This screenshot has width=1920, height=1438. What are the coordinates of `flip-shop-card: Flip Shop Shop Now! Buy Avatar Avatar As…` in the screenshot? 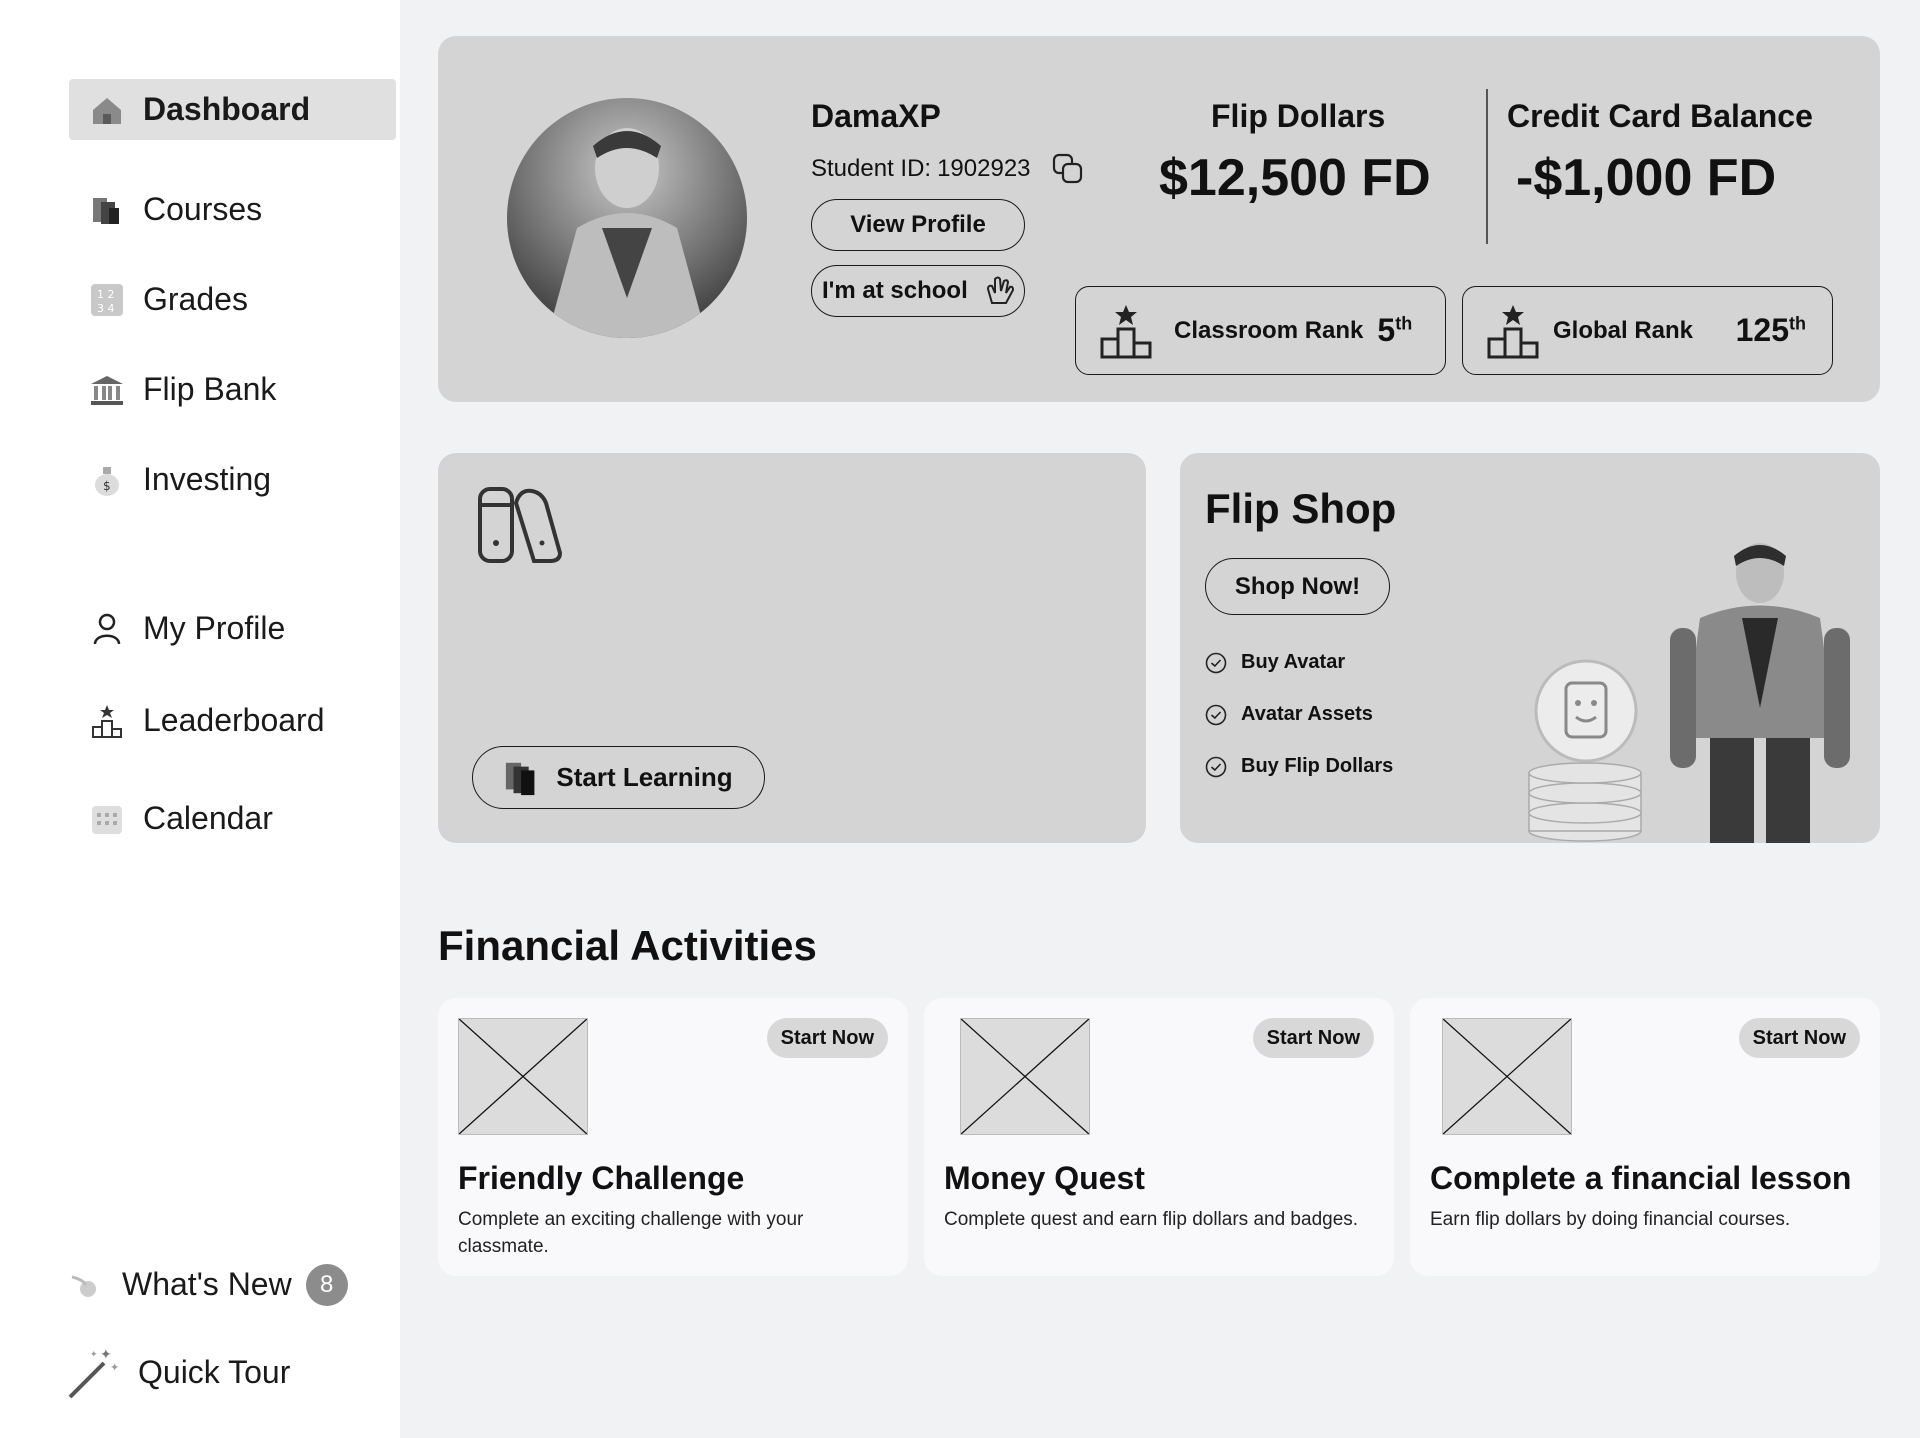 It's located at (1530, 648).